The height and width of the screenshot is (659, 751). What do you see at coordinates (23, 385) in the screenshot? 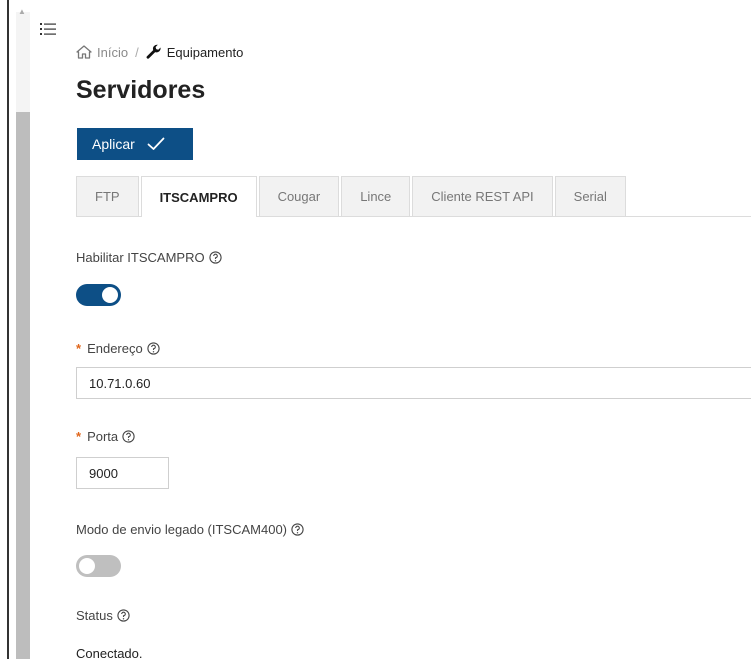
I see `scrollbar-thumb` at bounding box center [23, 385].